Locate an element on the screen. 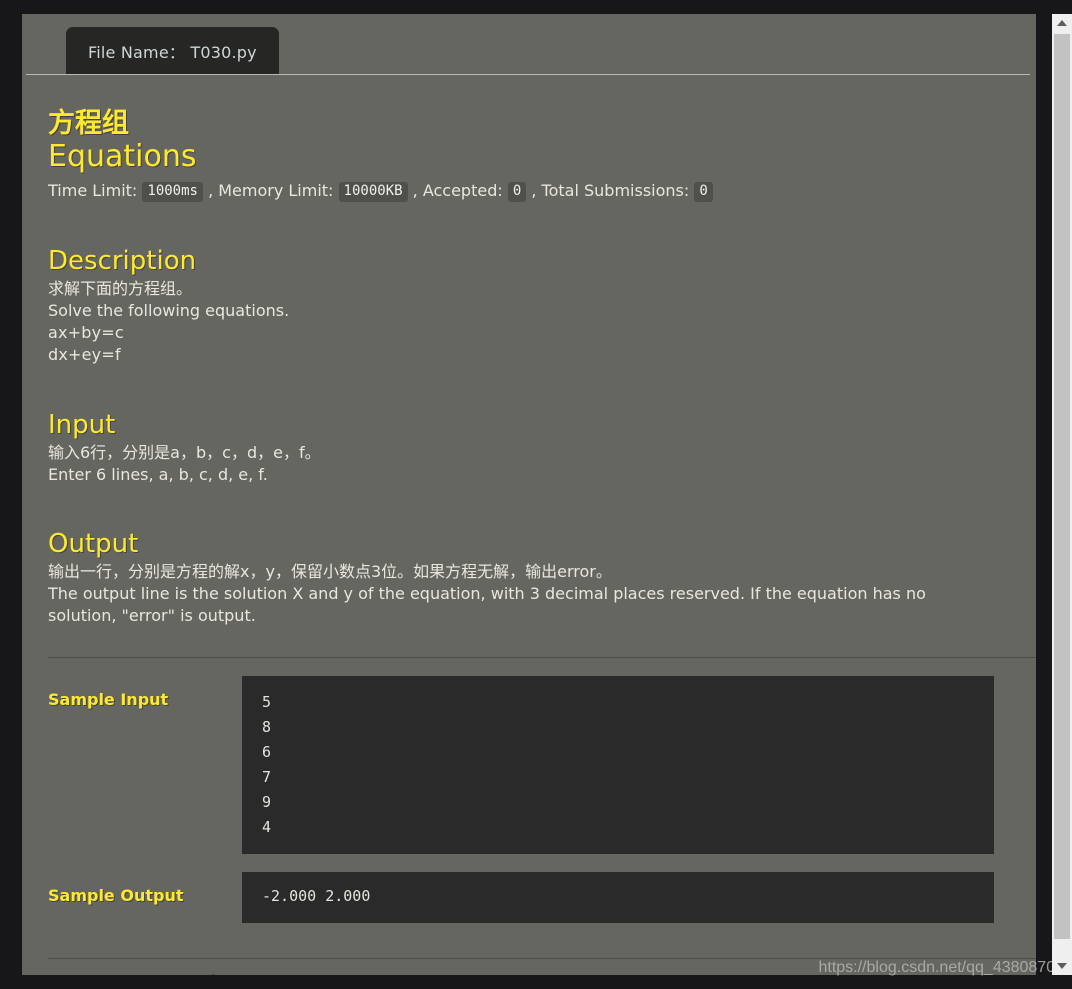  tab-file-name: File Name： T030.py is located at coordinates (172, 50).